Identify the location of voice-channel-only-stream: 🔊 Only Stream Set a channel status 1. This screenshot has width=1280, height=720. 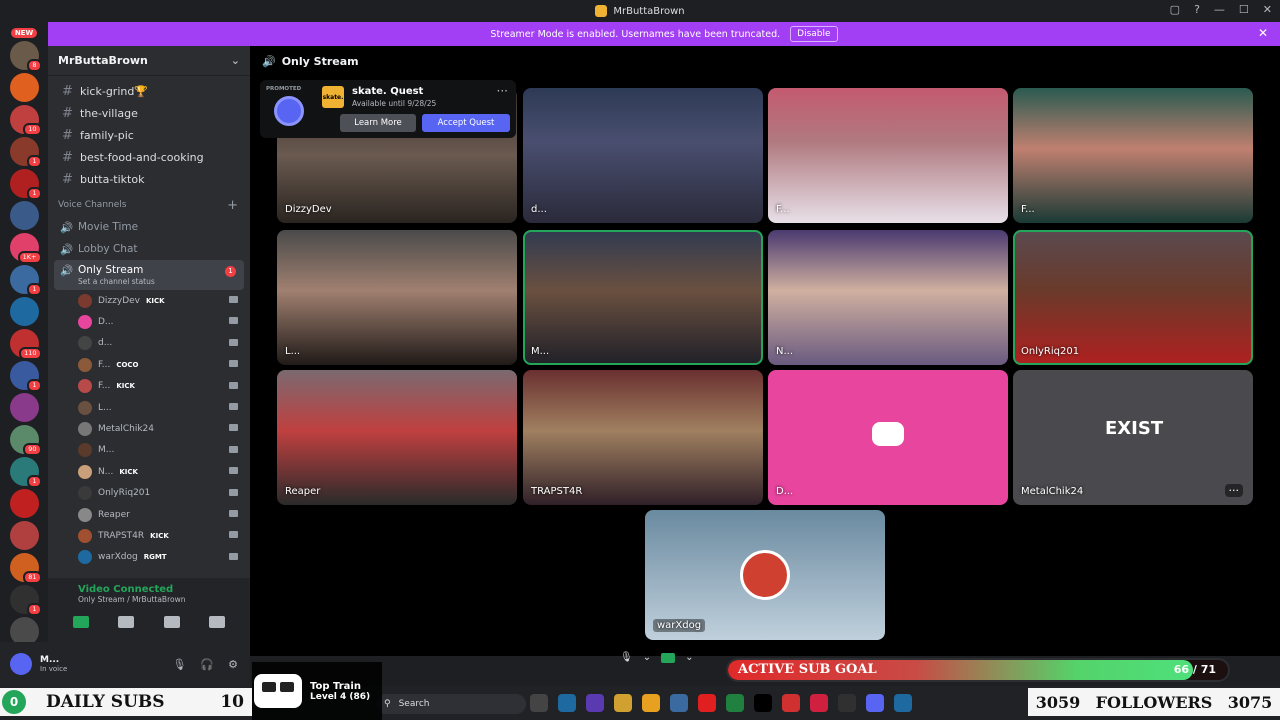
(149, 275).